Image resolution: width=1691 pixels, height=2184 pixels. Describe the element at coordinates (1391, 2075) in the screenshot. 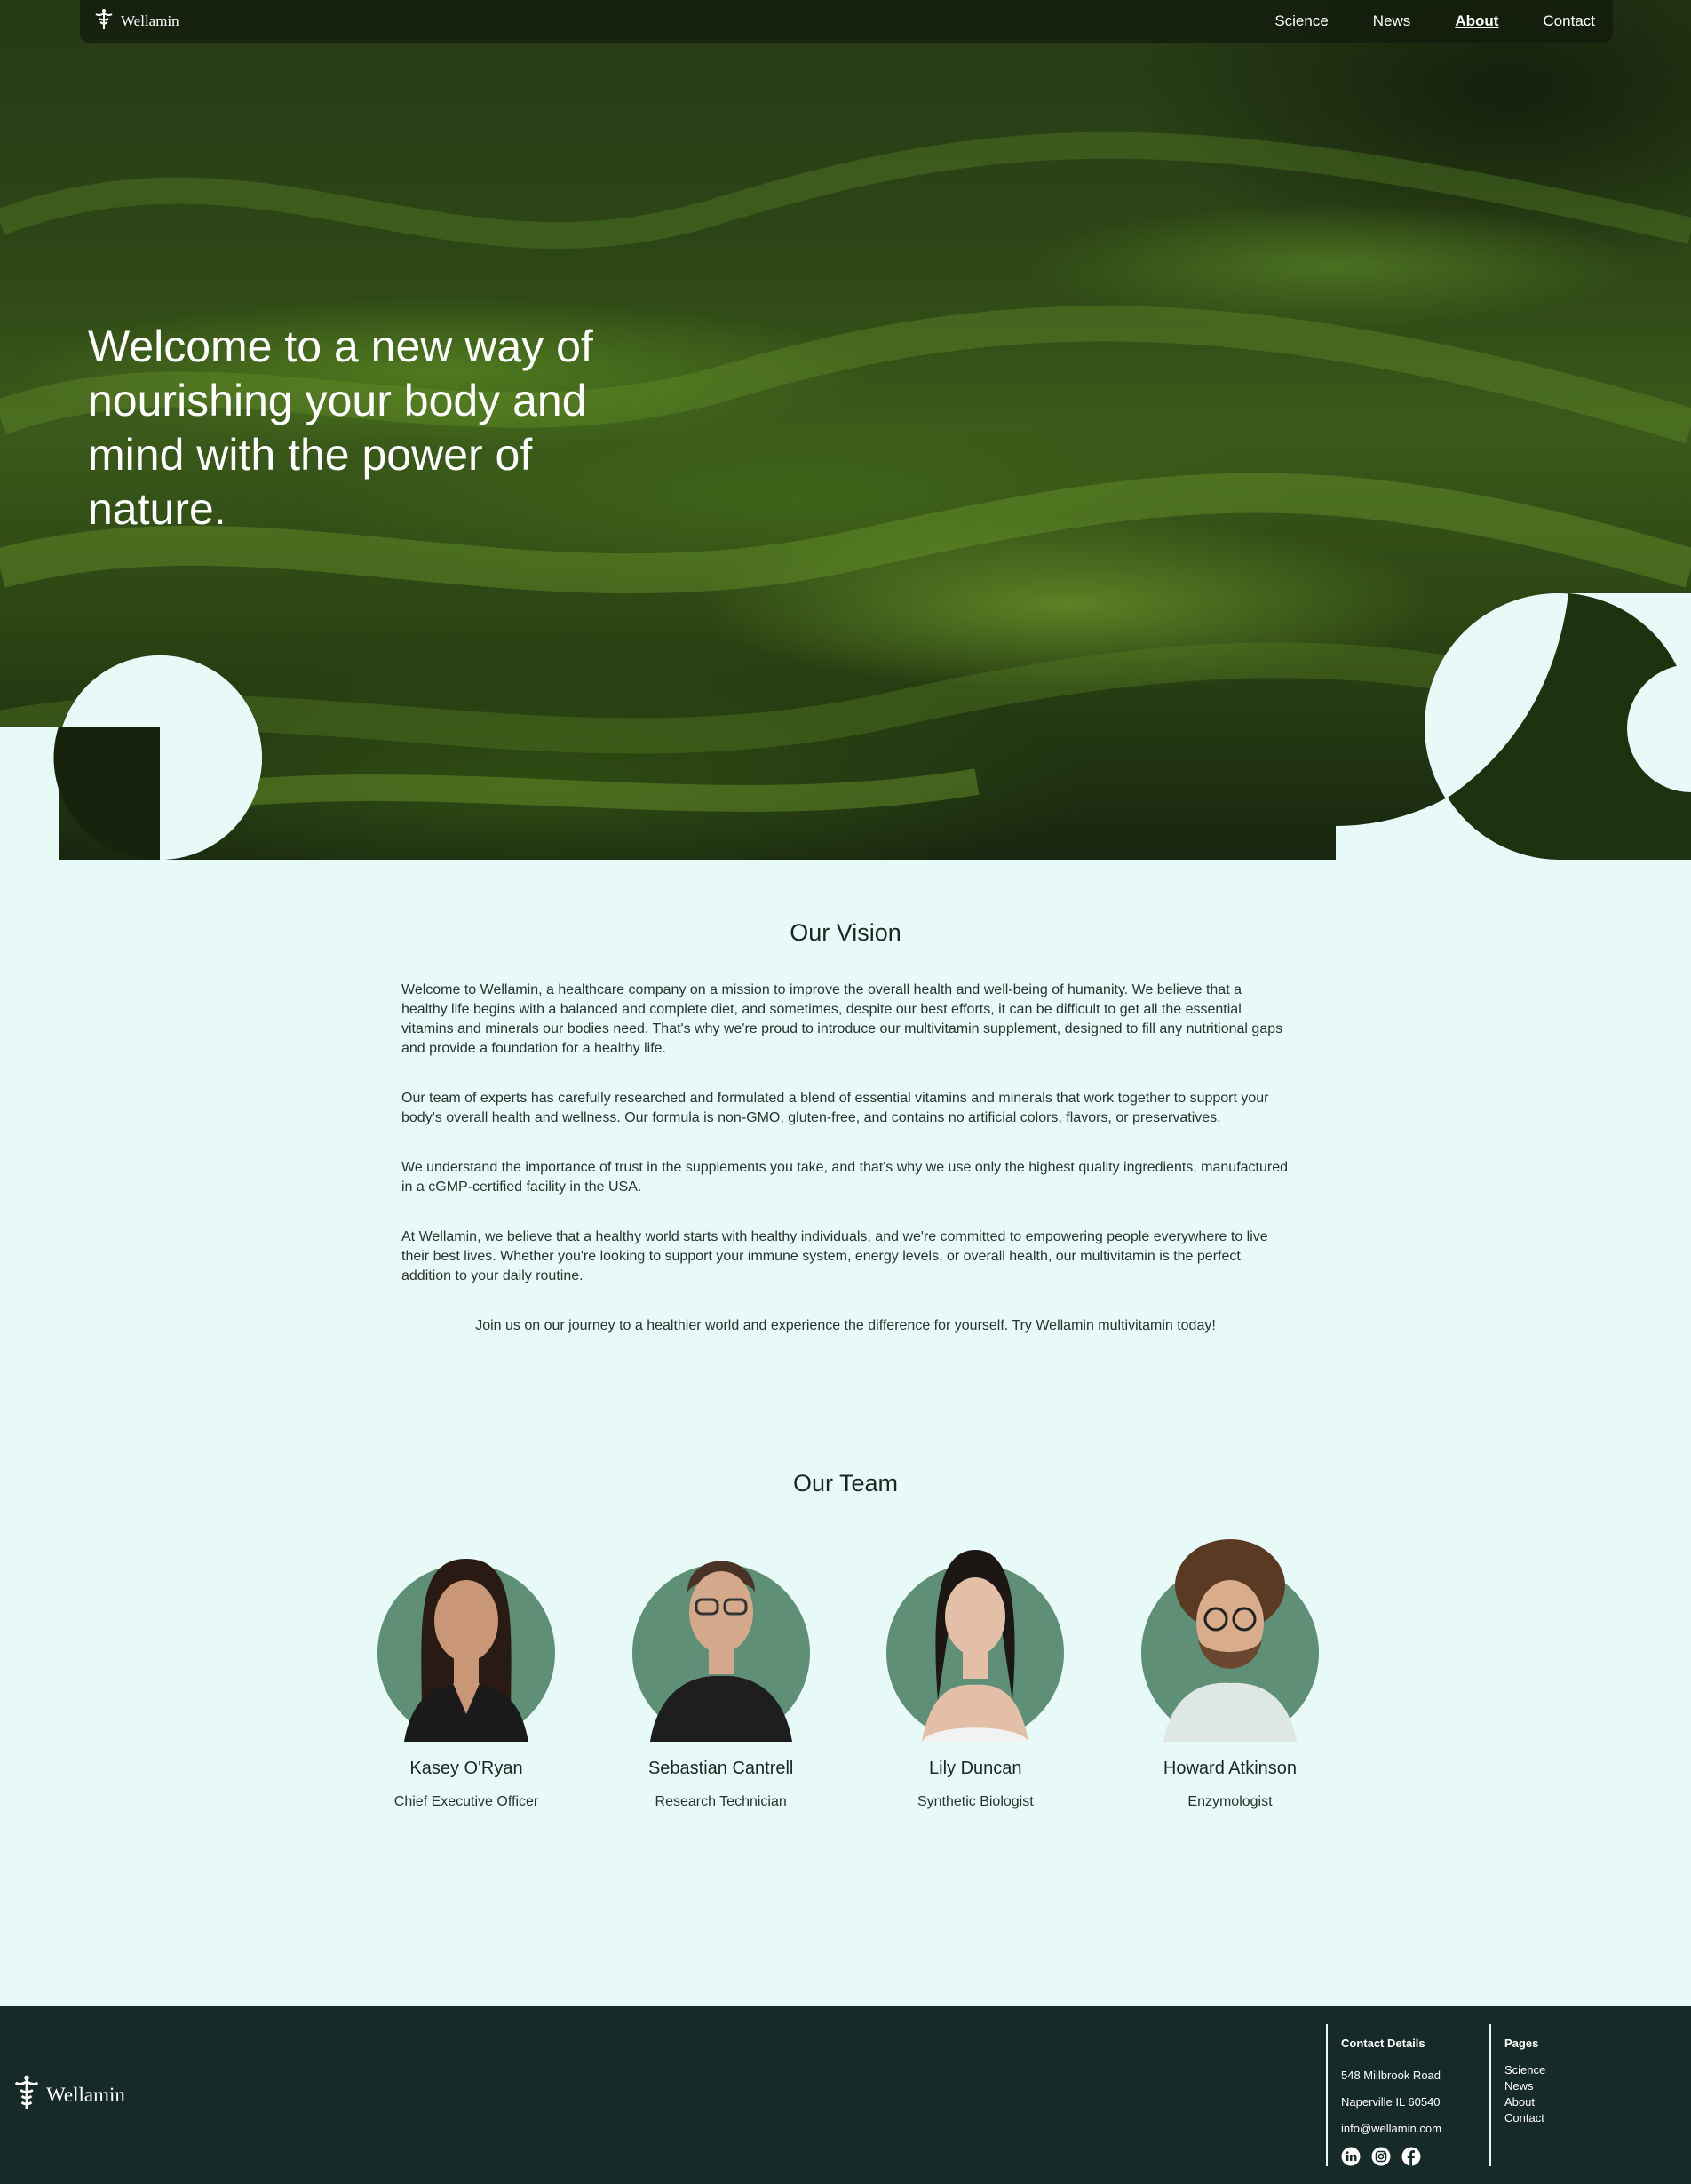

I see `contact-address-line1: 548 Millbrook Road` at that location.